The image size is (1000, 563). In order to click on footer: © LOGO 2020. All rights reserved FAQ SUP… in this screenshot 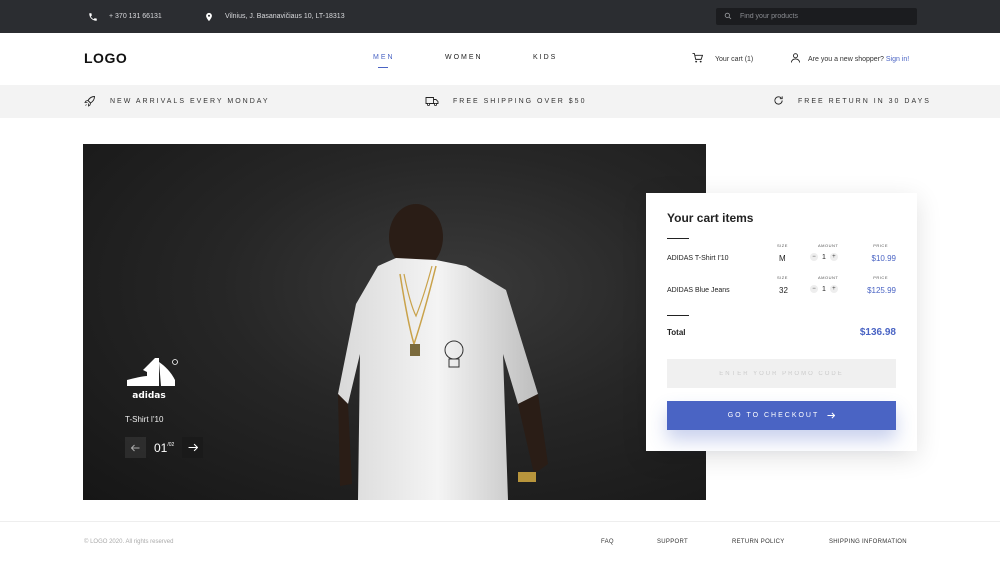, I will do `click(500, 542)`.